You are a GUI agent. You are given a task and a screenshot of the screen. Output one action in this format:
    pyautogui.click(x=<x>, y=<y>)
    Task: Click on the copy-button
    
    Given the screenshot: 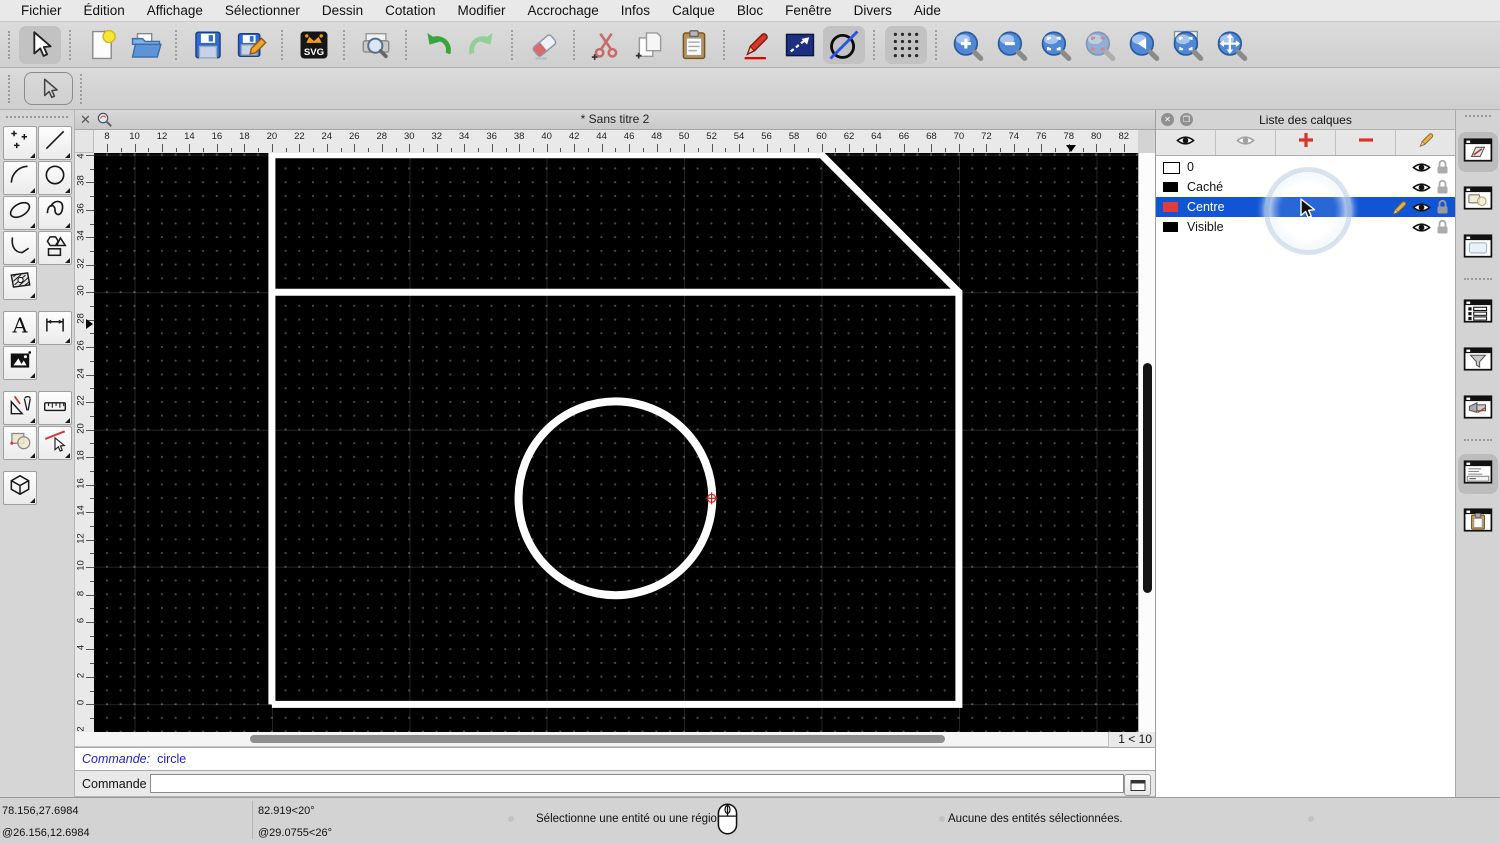 What is the action you would take?
    pyautogui.click(x=650, y=45)
    